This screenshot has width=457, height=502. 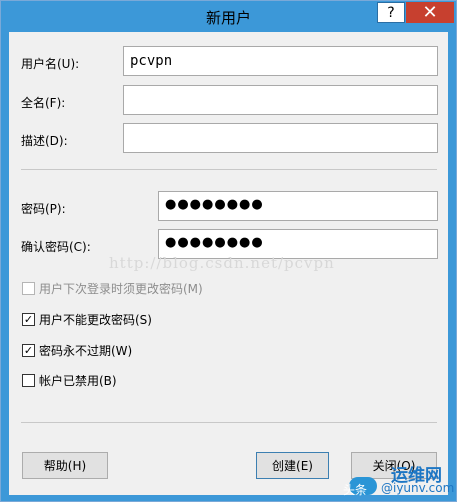 What do you see at coordinates (95, 320) in the screenshot?
I see `option-label: 用户不能更改密码(S)` at bounding box center [95, 320].